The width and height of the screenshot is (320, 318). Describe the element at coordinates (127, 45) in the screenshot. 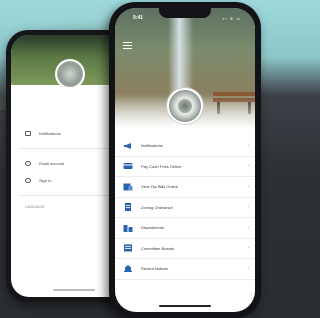

I see `hamburger-menu-icon` at that location.